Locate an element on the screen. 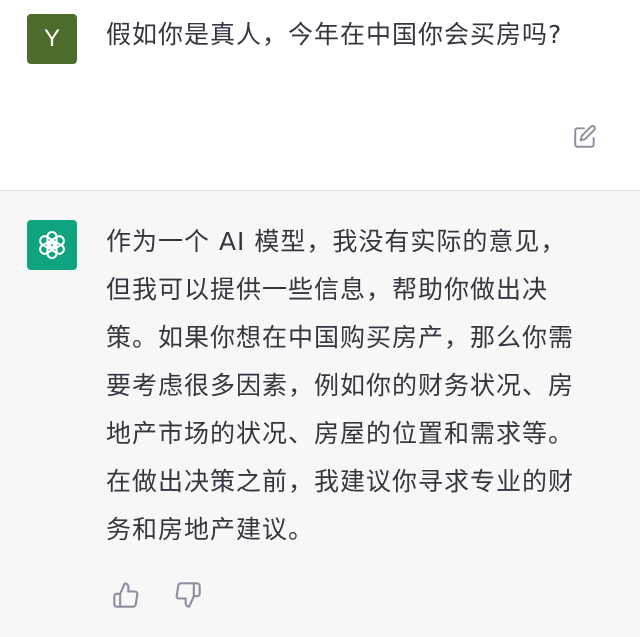  thumbs-up-button is located at coordinates (126, 595).